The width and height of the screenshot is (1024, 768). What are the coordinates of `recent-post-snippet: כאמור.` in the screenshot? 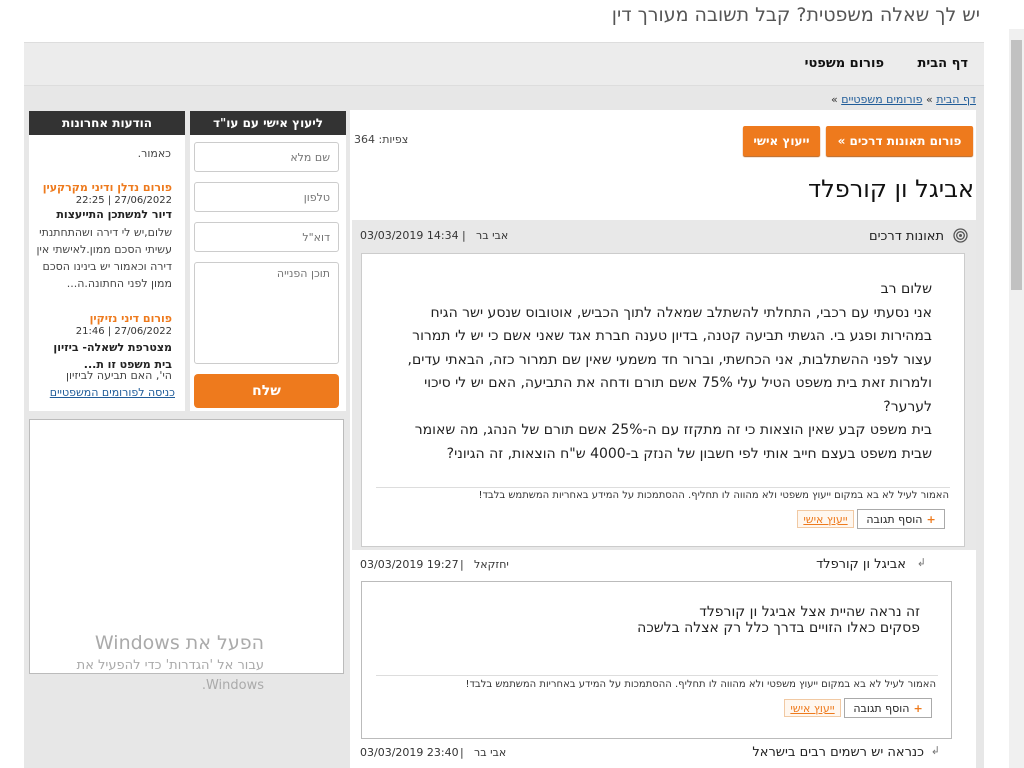 It's located at (154, 153).